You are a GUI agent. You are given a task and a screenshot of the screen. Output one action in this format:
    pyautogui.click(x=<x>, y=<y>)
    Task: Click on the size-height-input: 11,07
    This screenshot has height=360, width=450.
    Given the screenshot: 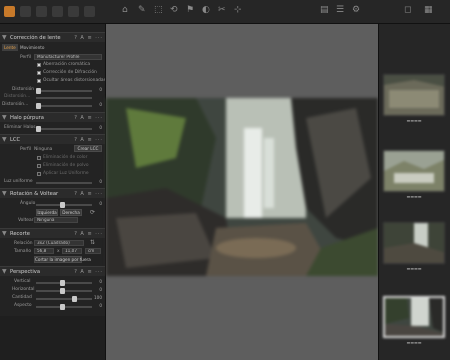 What is the action you would take?
    pyautogui.click(x=72, y=251)
    